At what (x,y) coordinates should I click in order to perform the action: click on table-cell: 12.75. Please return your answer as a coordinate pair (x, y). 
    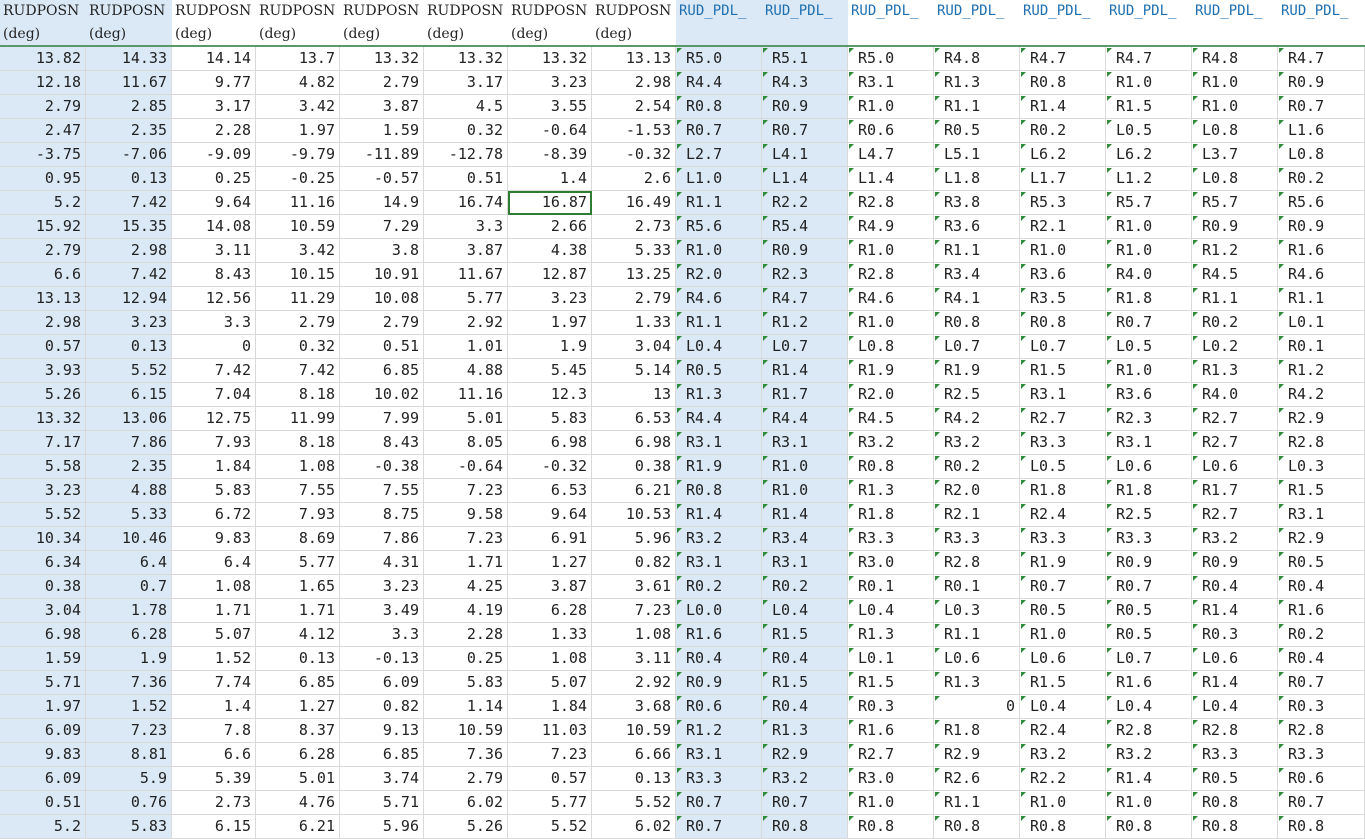
    Looking at the image, I should click on (214, 419).